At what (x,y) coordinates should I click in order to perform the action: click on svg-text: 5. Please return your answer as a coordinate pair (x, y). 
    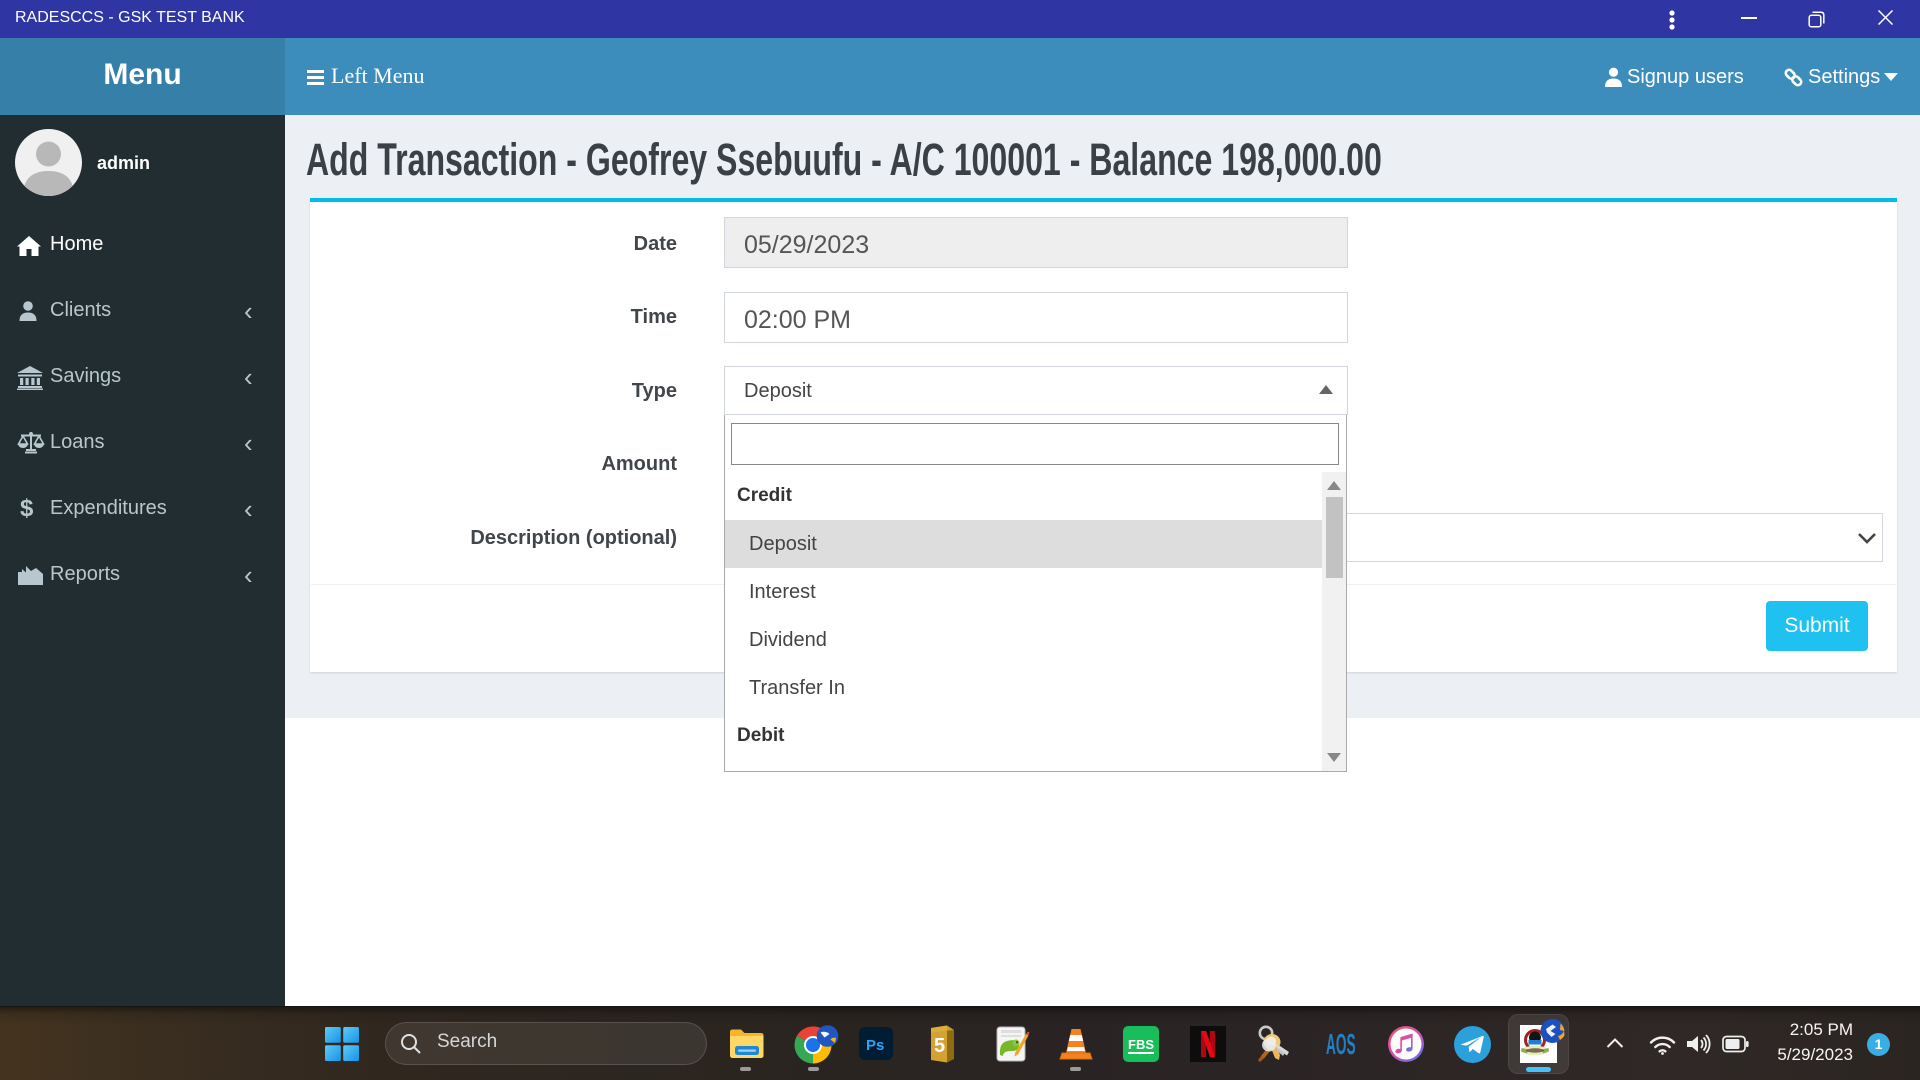
    Looking at the image, I should click on (939, 1046).